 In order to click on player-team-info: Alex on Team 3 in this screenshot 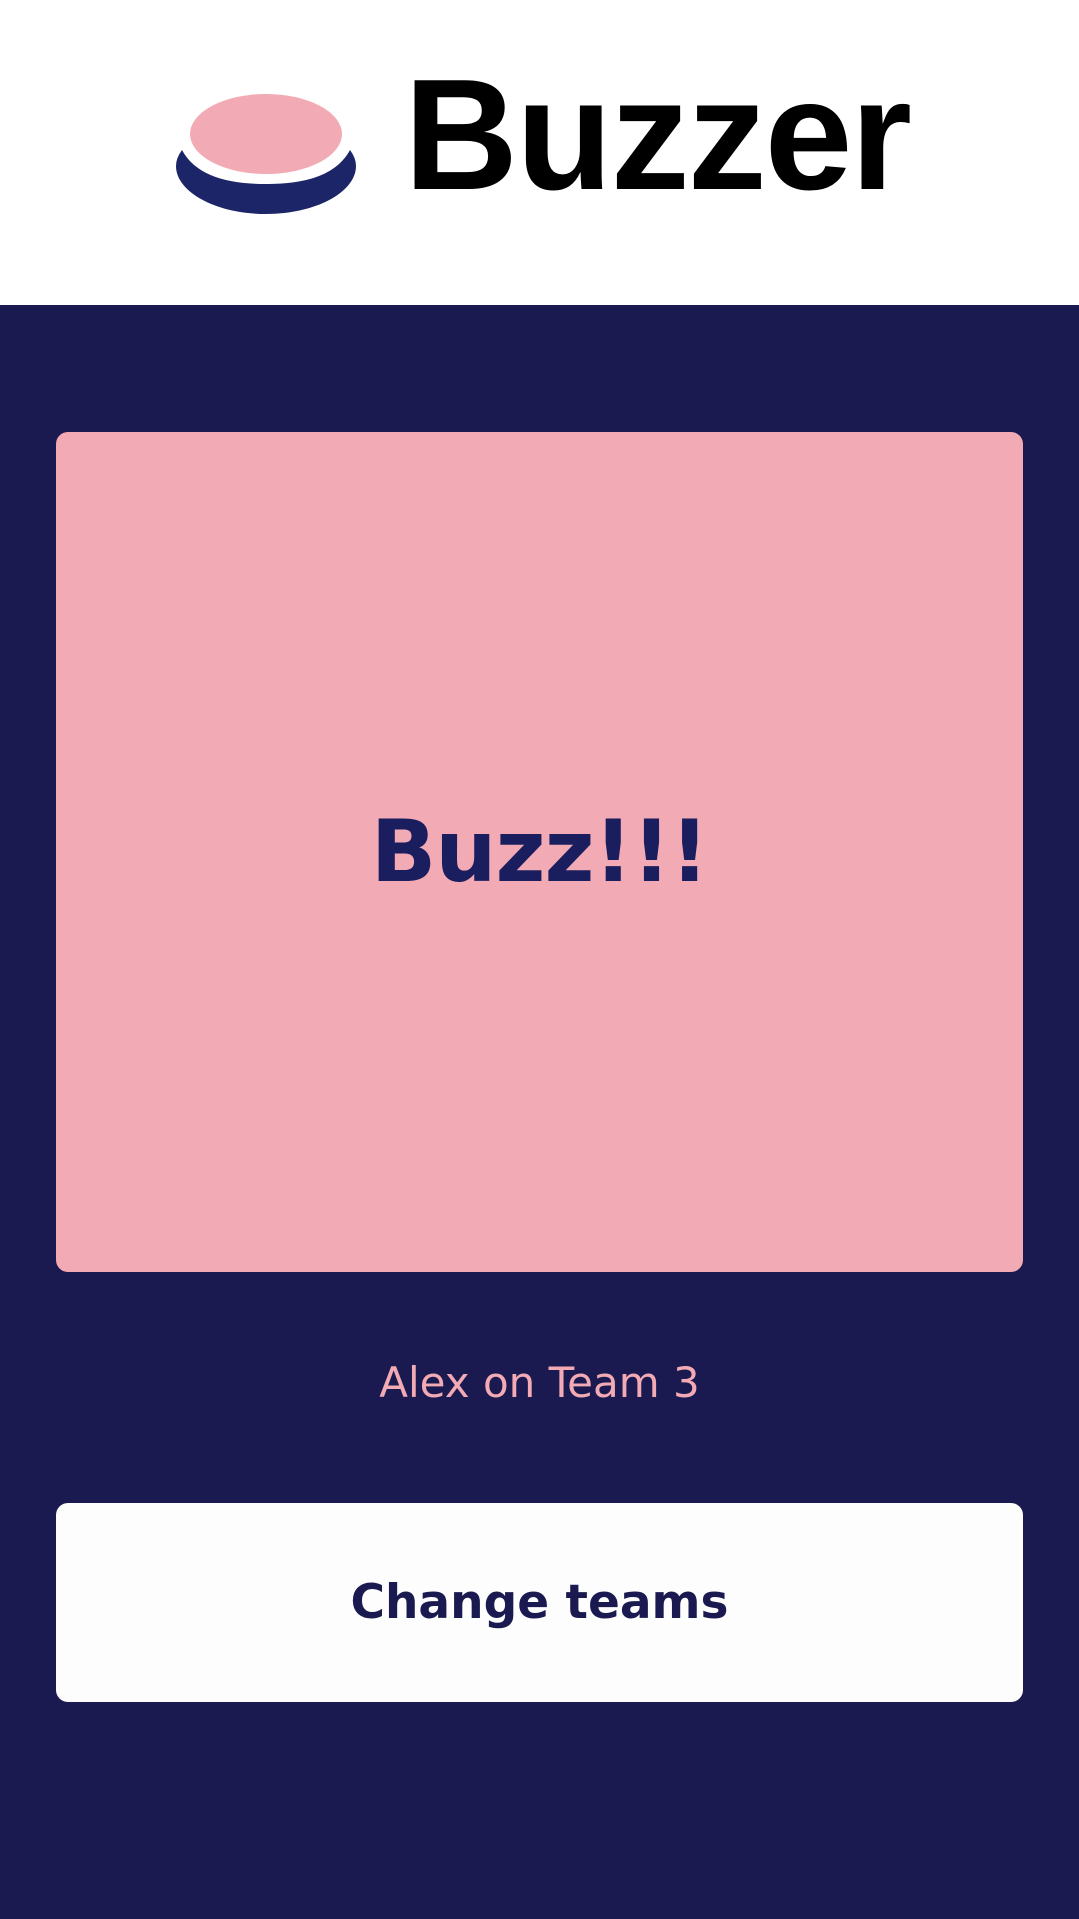, I will do `click(539, 1382)`.